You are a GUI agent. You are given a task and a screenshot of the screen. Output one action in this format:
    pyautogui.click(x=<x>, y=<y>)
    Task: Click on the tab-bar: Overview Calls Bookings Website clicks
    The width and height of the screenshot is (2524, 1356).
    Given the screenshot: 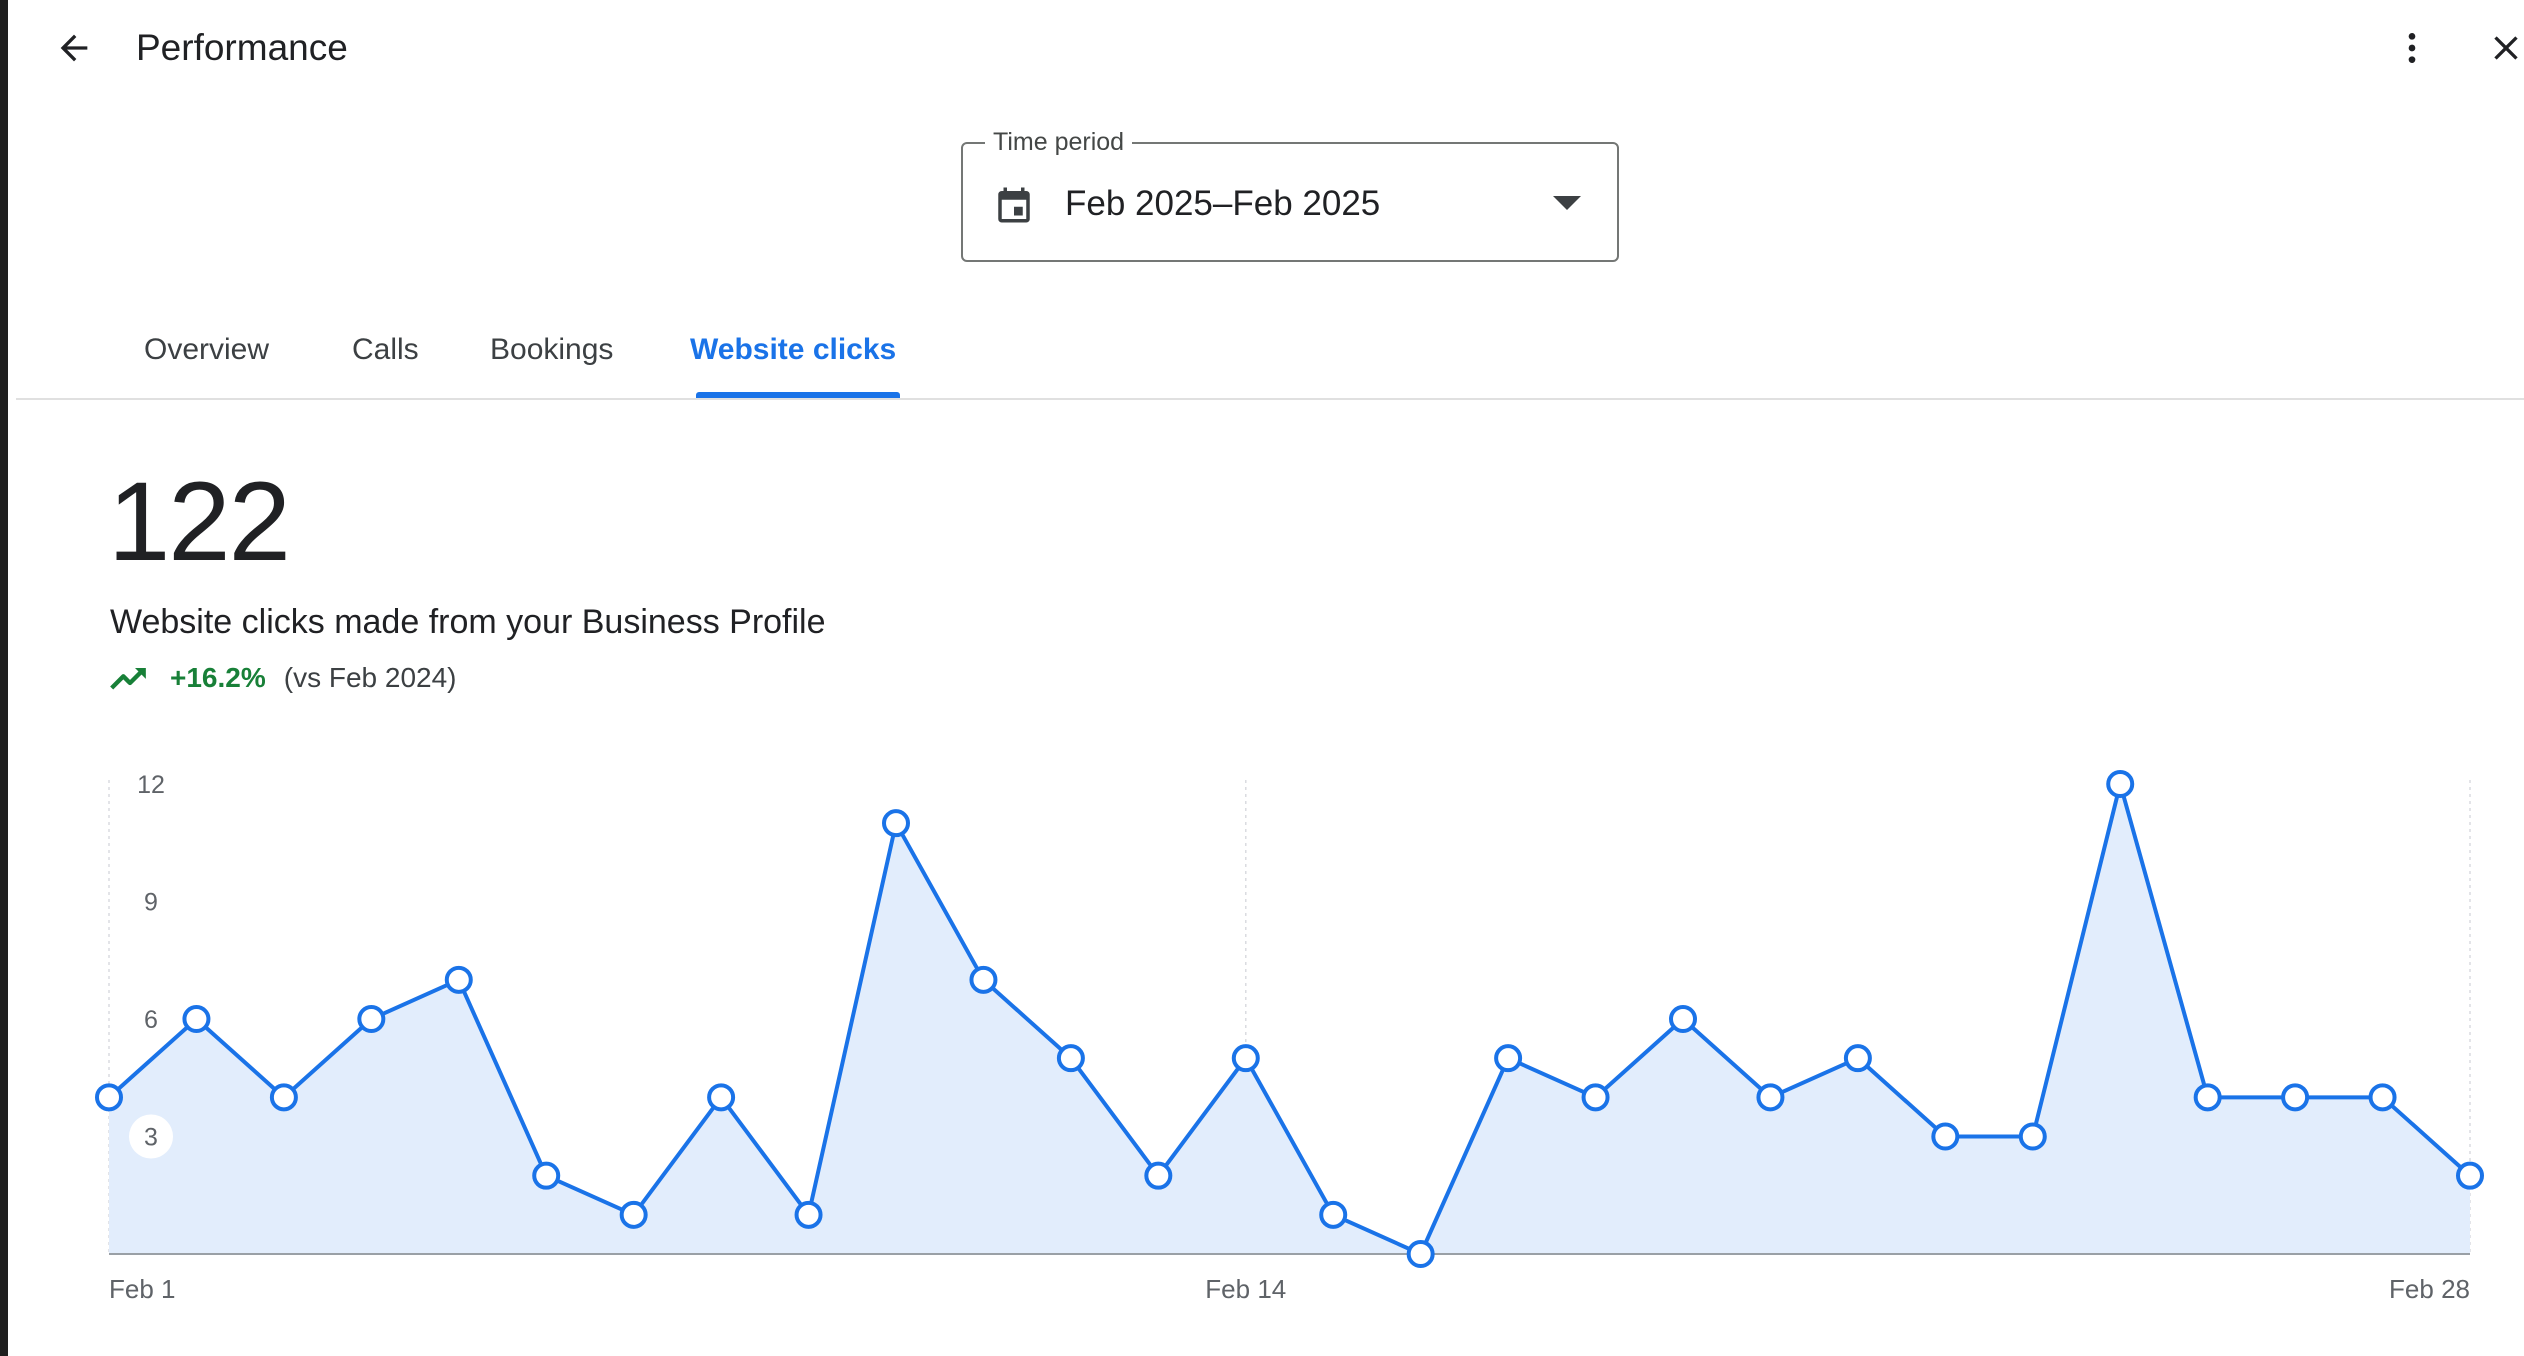 What is the action you would take?
    pyautogui.click(x=1270, y=350)
    